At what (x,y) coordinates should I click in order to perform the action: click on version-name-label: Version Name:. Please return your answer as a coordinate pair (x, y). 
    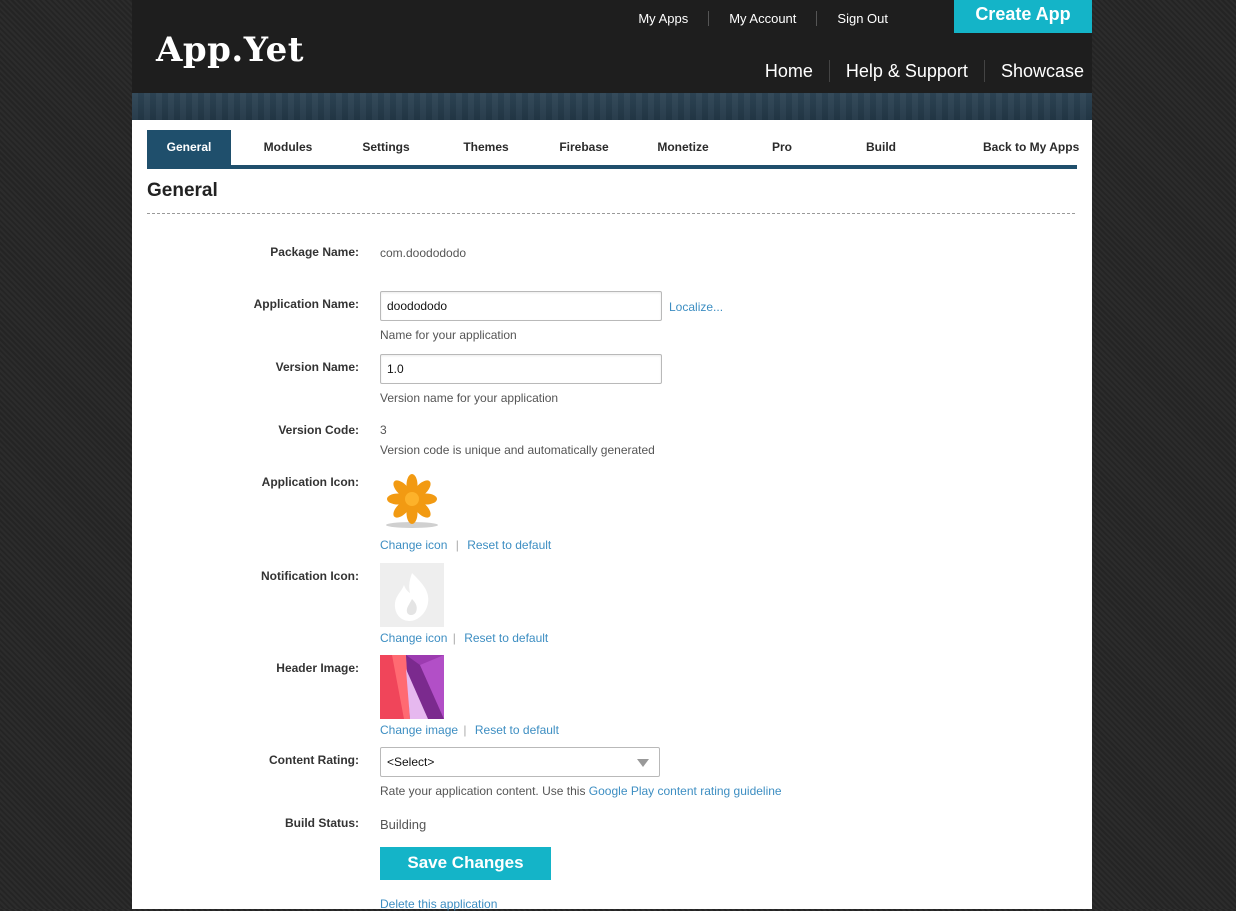
    Looking at the image, I should click on (317, 367).